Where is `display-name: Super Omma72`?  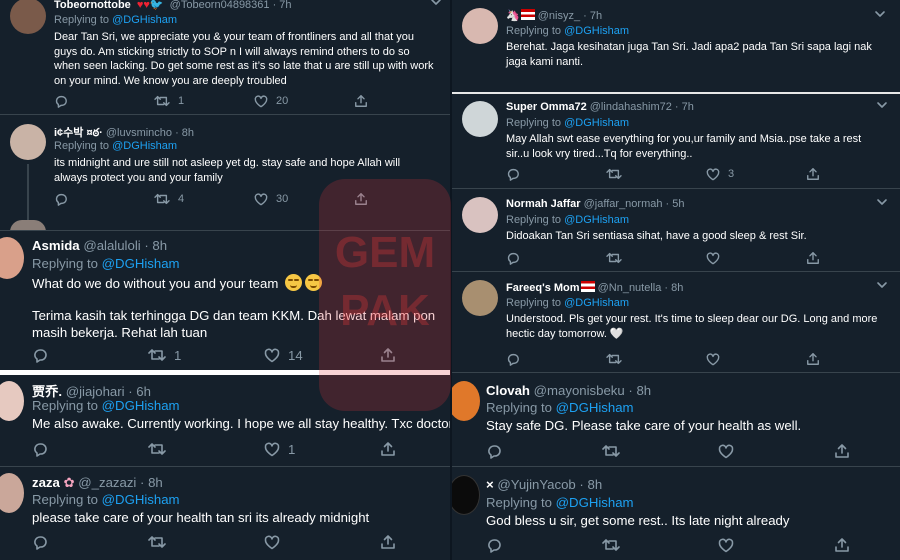 display-name: Super Omma72 is located at coordinates (546, 107).